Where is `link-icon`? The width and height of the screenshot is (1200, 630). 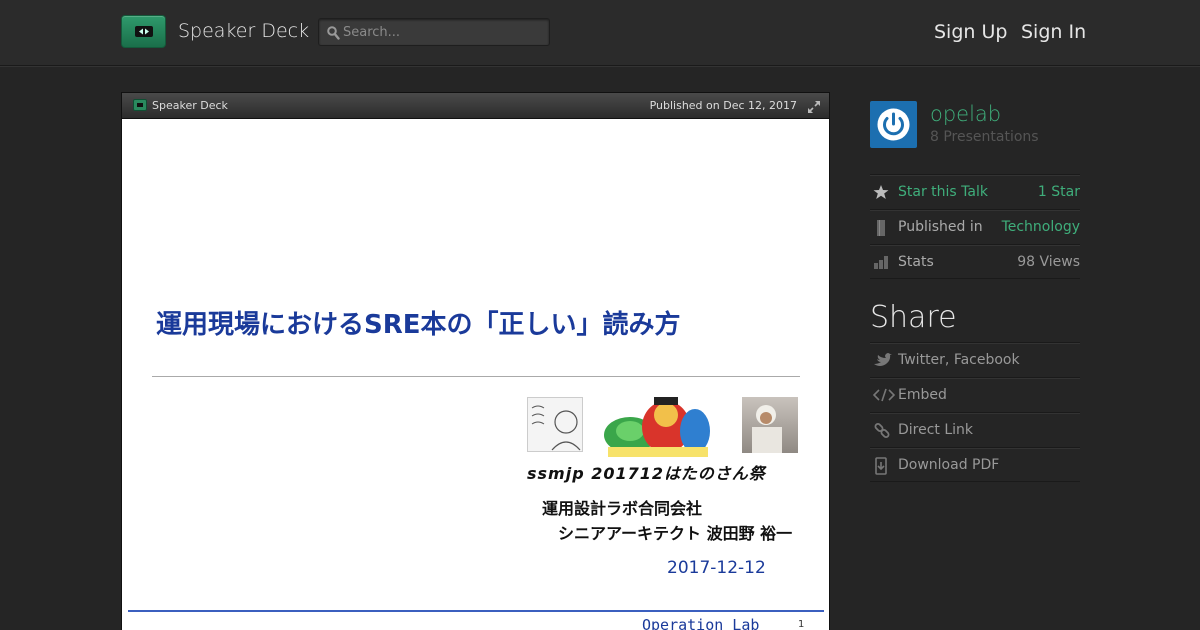
link-icon is located at coordinates (882, 433).